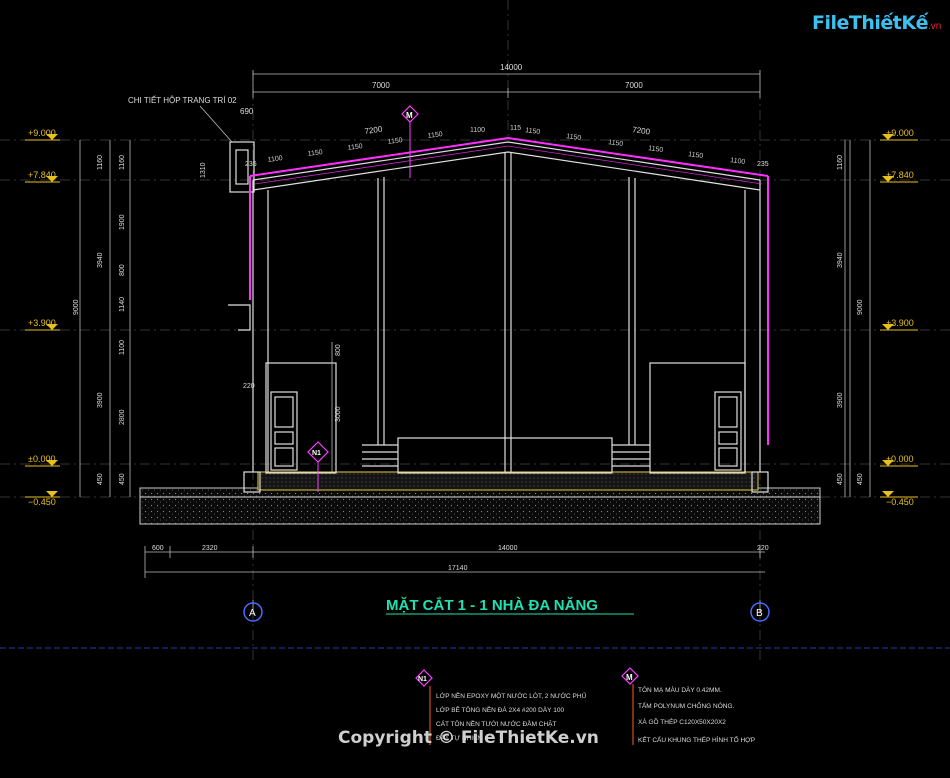 This screenshot has height=778, width=950. I want to click on dim-right-3900: 3900, so click(840, 400).